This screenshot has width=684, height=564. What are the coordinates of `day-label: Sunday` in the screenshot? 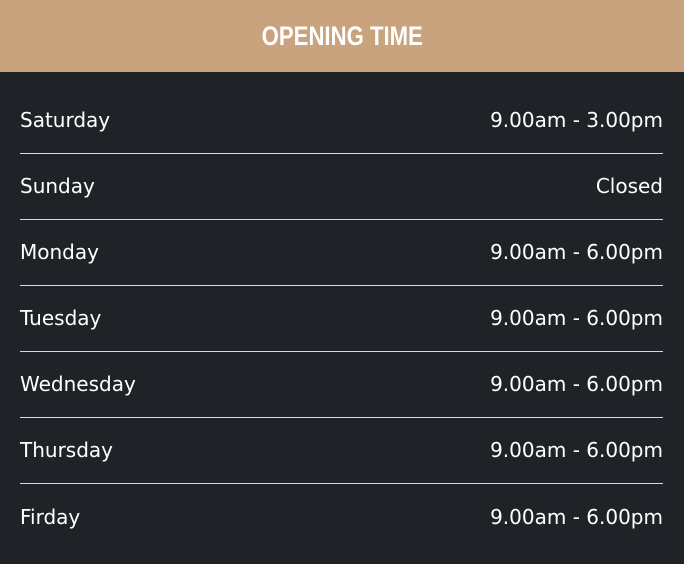 It's located at (57, 186).